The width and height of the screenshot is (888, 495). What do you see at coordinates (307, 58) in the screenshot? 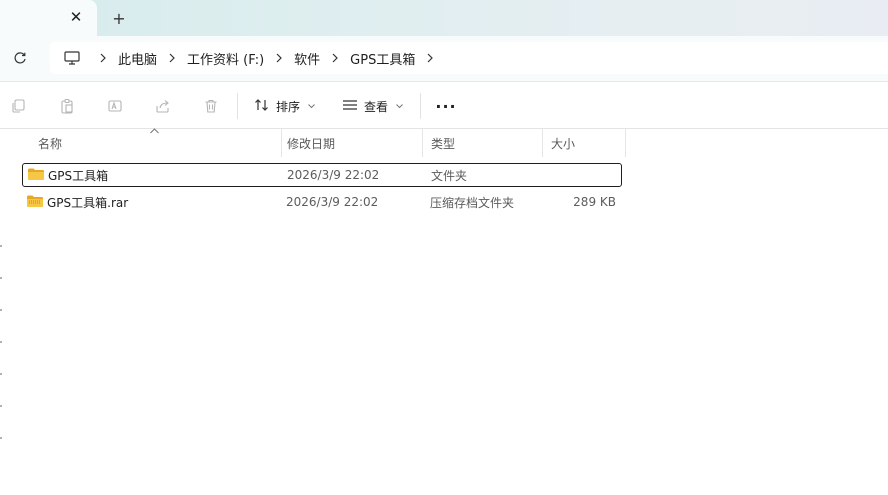
I see `breadcrumb-software: 软件` at bounding box center [307, 58].